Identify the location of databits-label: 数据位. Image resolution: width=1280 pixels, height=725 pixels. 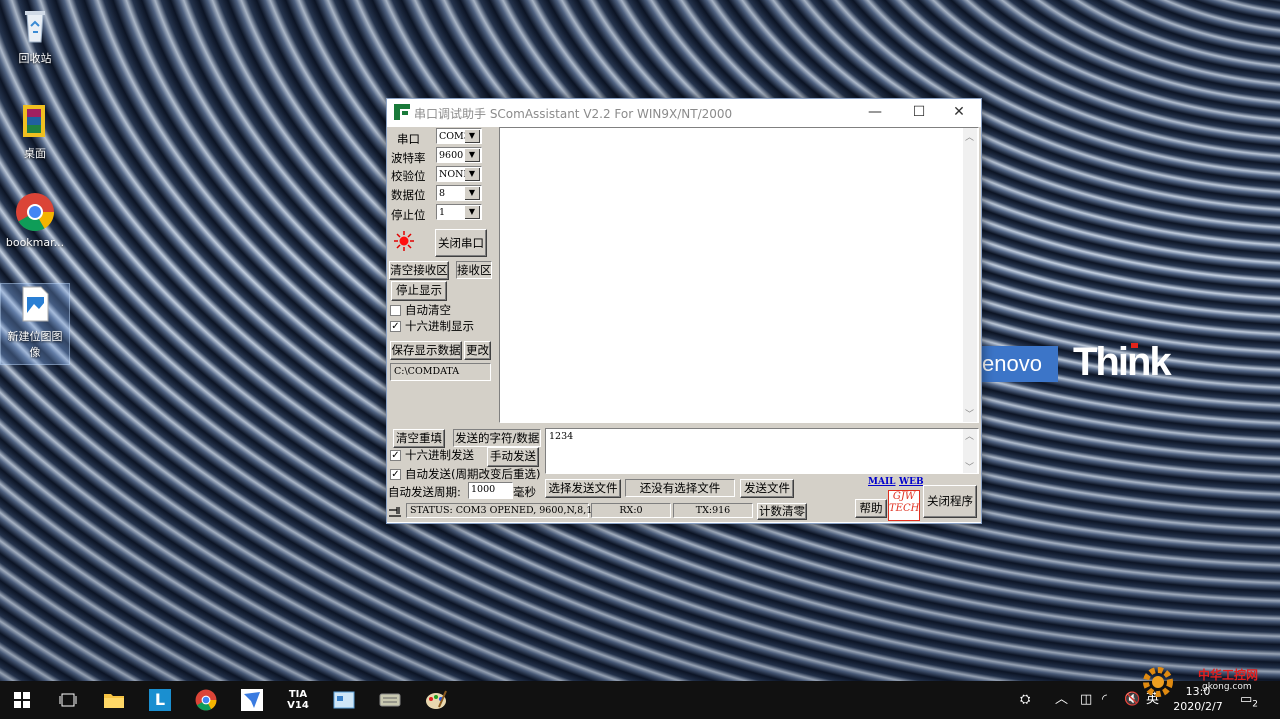
(408, 195).